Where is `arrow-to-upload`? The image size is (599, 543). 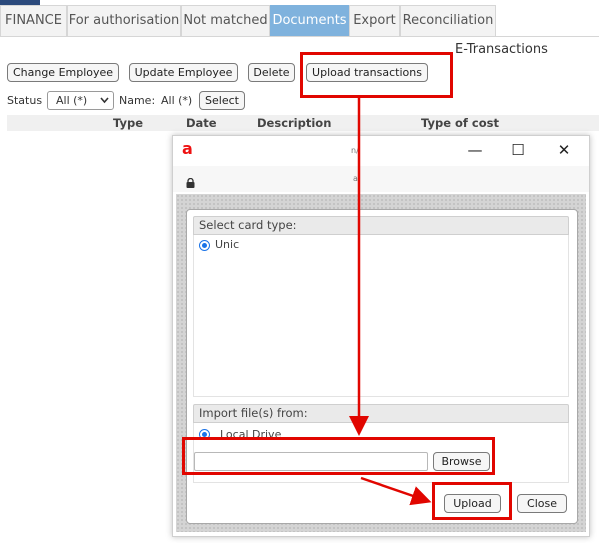 arrow-to-upload is located at coordinates (396, 491).